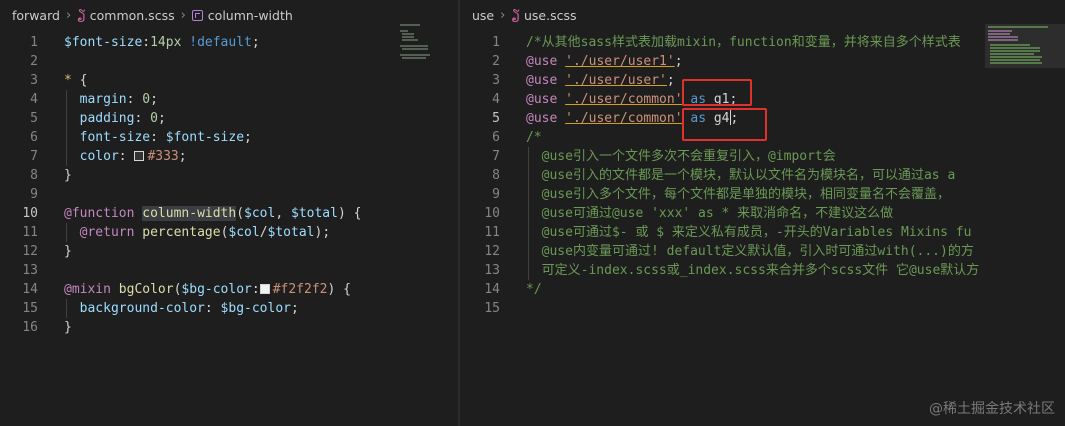 The image size is (1065, 426). I want to click on breadcrumb-folder: forward, so click(36, 15).